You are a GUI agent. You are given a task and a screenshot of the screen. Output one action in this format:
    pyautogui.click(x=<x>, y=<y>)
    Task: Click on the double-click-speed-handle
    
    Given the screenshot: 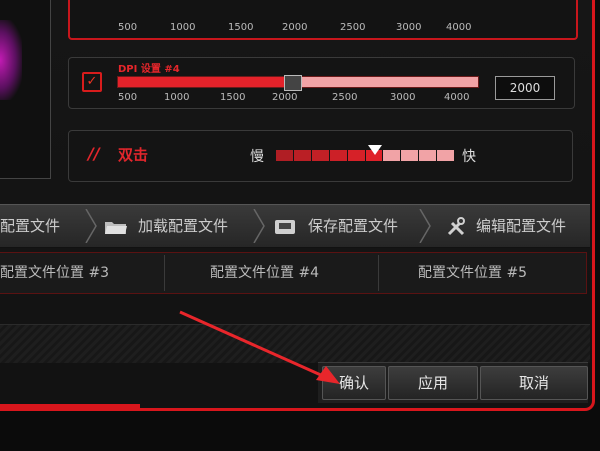 What is the action you would take?
    pyautogui.click(x=375, y=150)
    